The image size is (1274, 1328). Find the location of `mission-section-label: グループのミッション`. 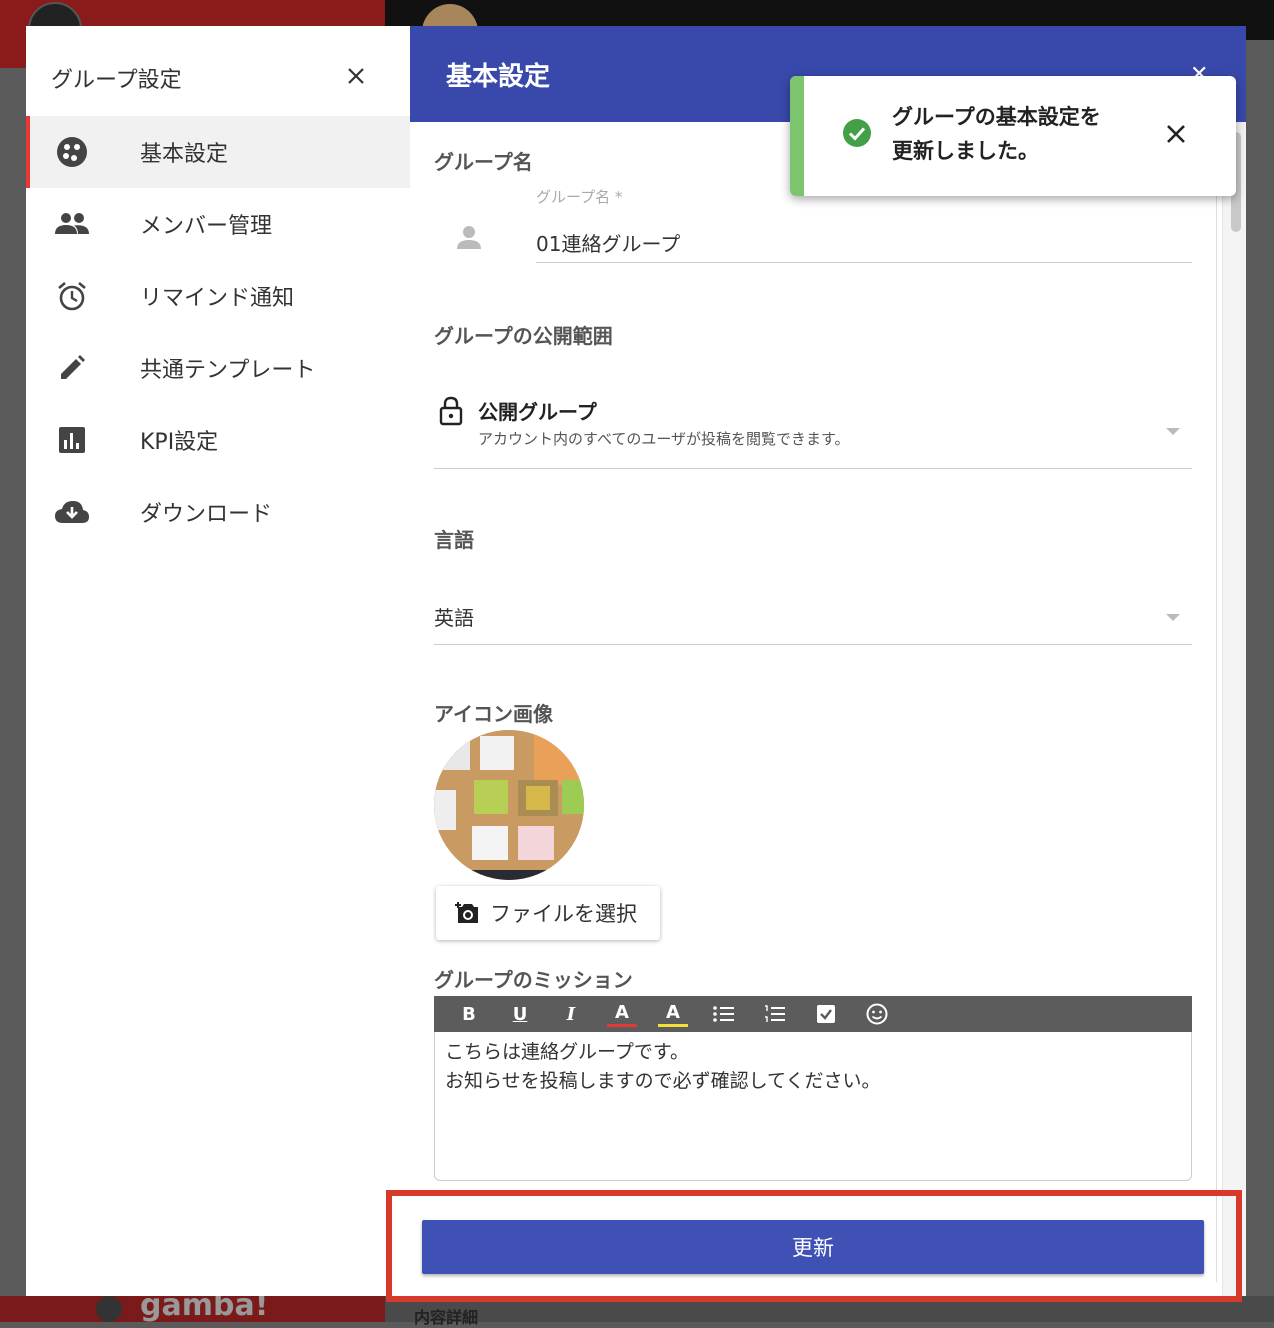

mission-section-label: グループのミッション is located at coordinates (533, 980).